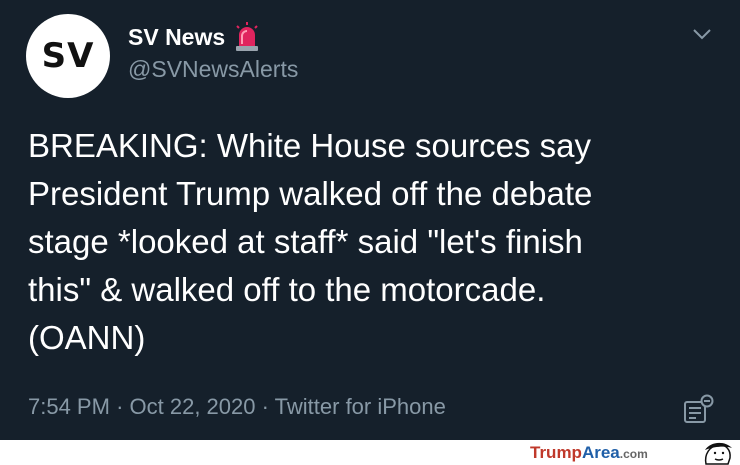 The width and height of the screenshot is (740, 465). I want to click on user-handle: @SVNewsAlerts, so click(213, 69).